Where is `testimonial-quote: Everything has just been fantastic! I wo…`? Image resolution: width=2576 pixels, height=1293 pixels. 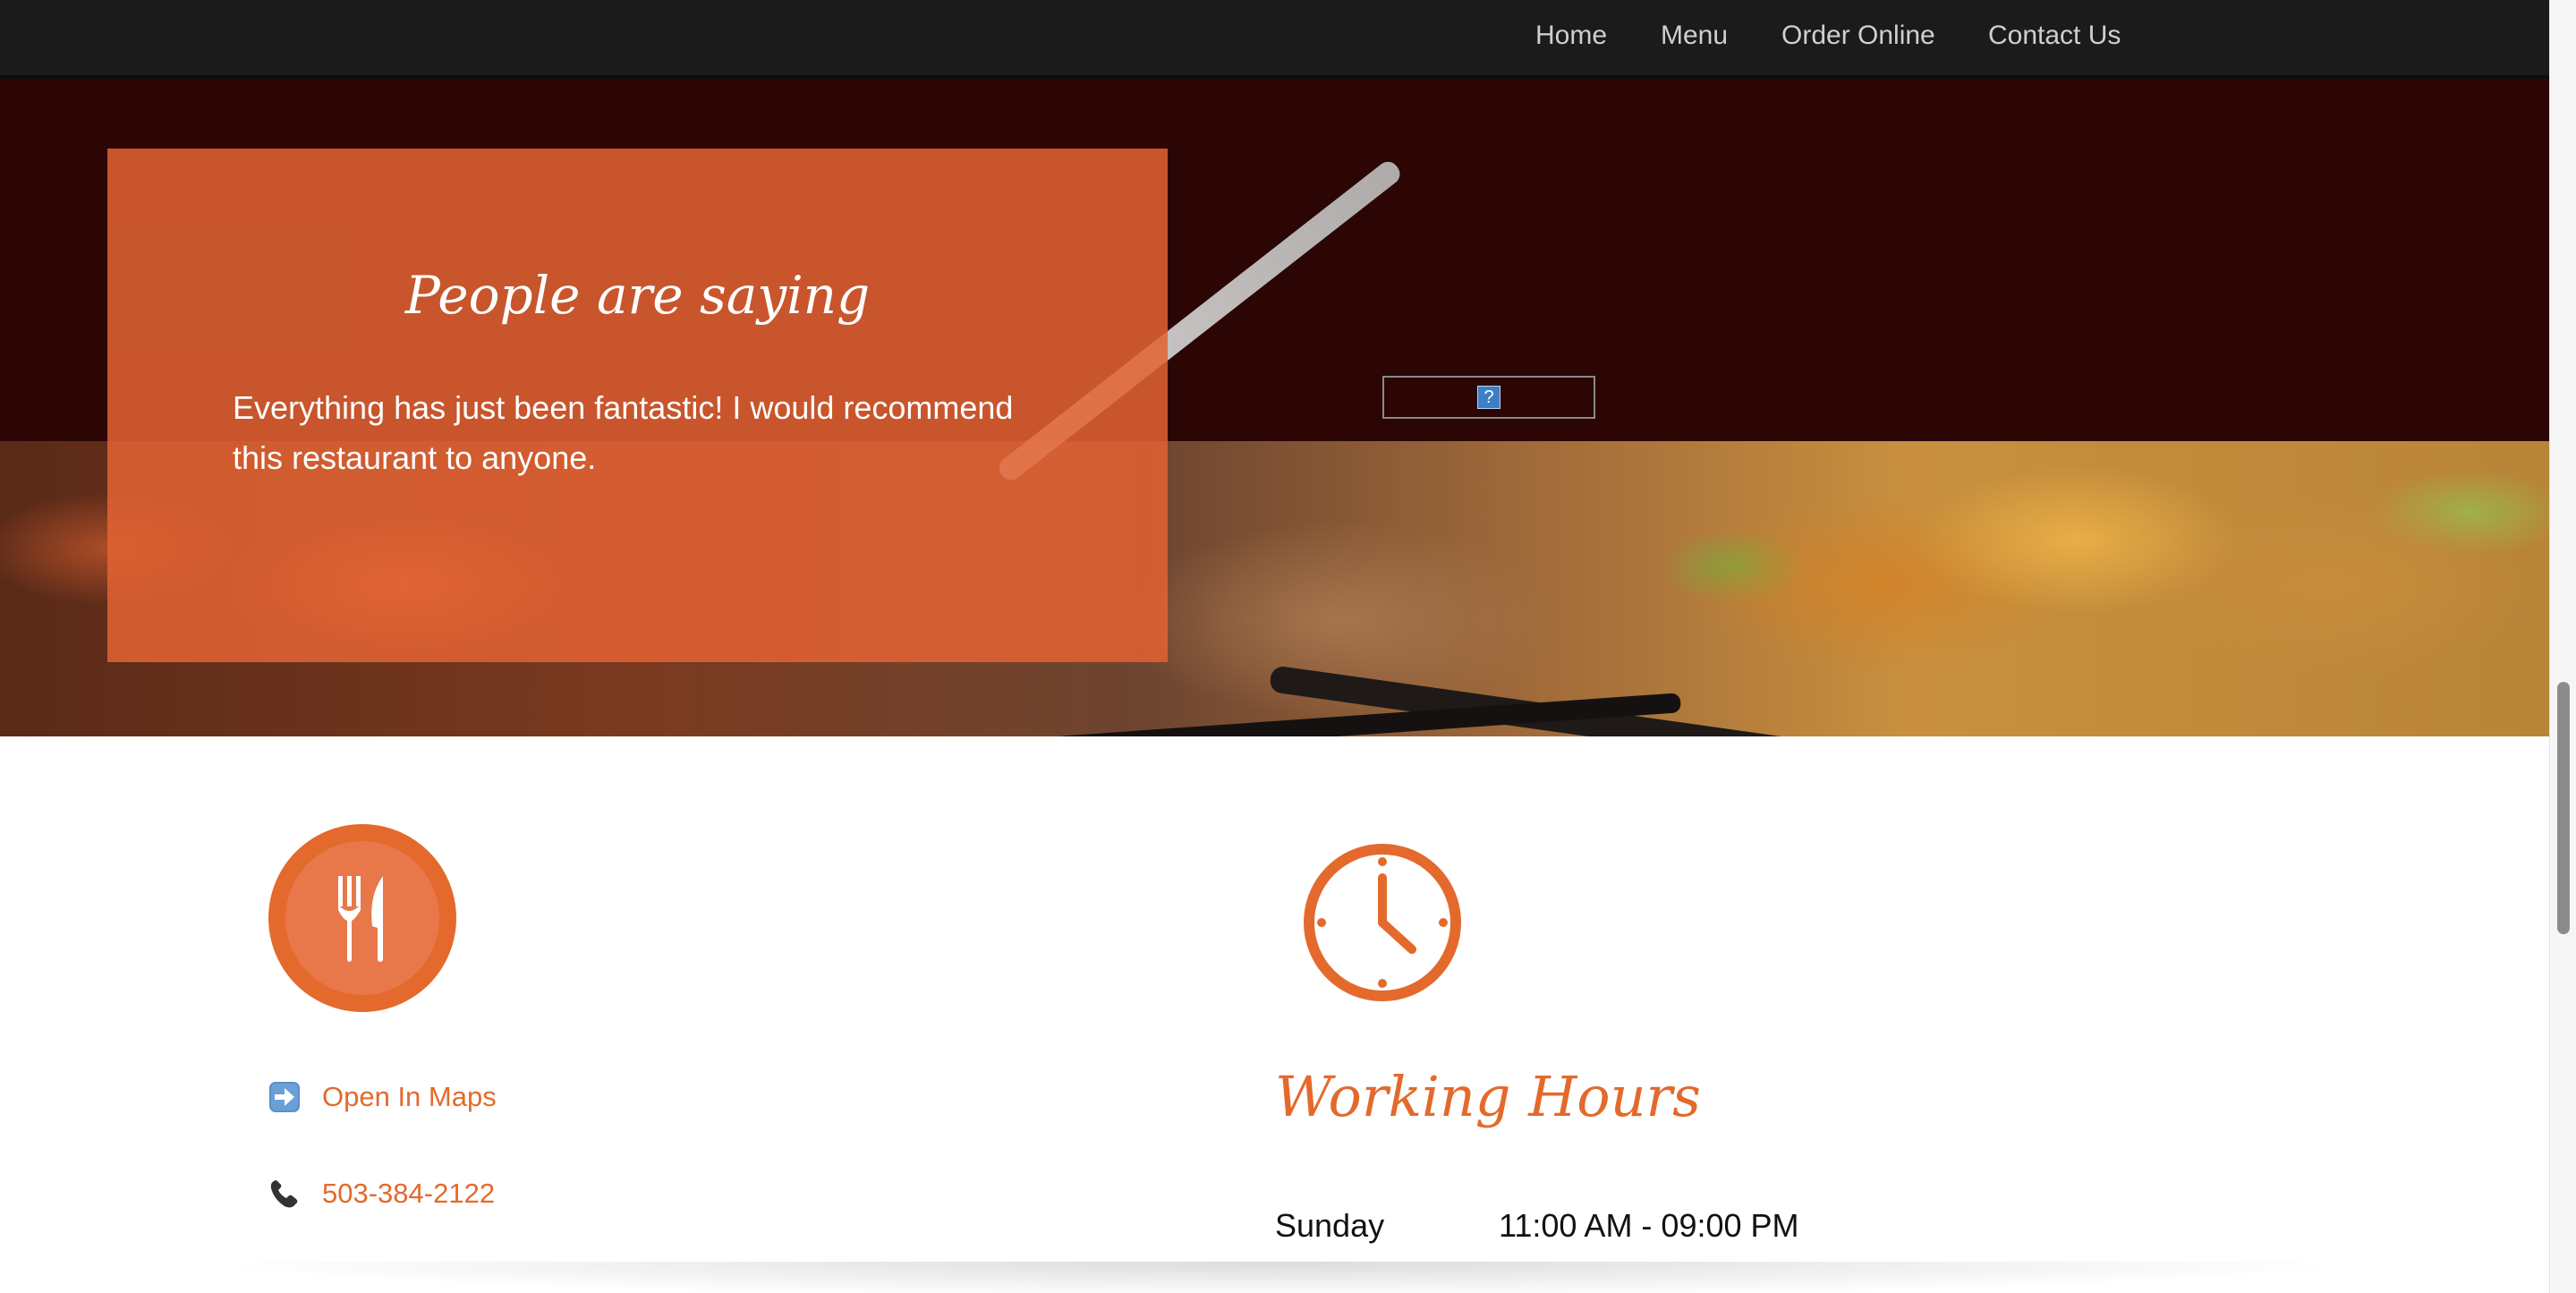
testimonial-quote: Everything has just been fantastic! I wo… is located at coordinates (623, 432).